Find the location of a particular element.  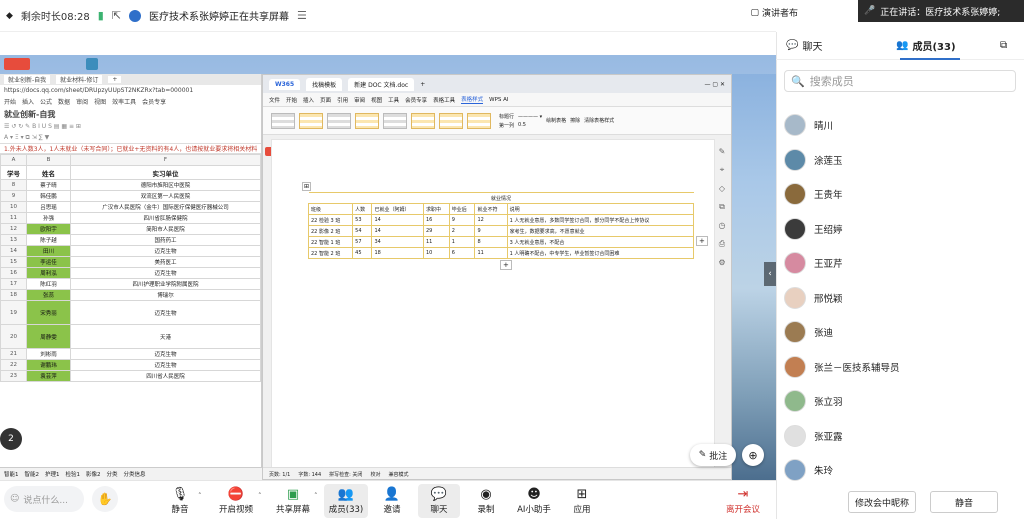

mute-all-button: 静音 is located at coordinates (964, 502).